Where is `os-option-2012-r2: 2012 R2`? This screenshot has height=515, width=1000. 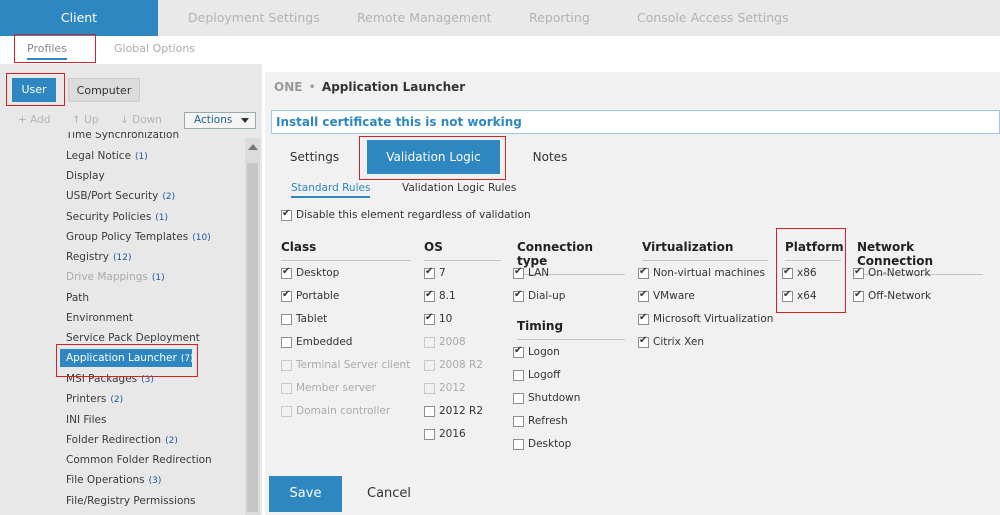 os-option-2012-r2: 2012 R2 is located at coordinates (453, 411).